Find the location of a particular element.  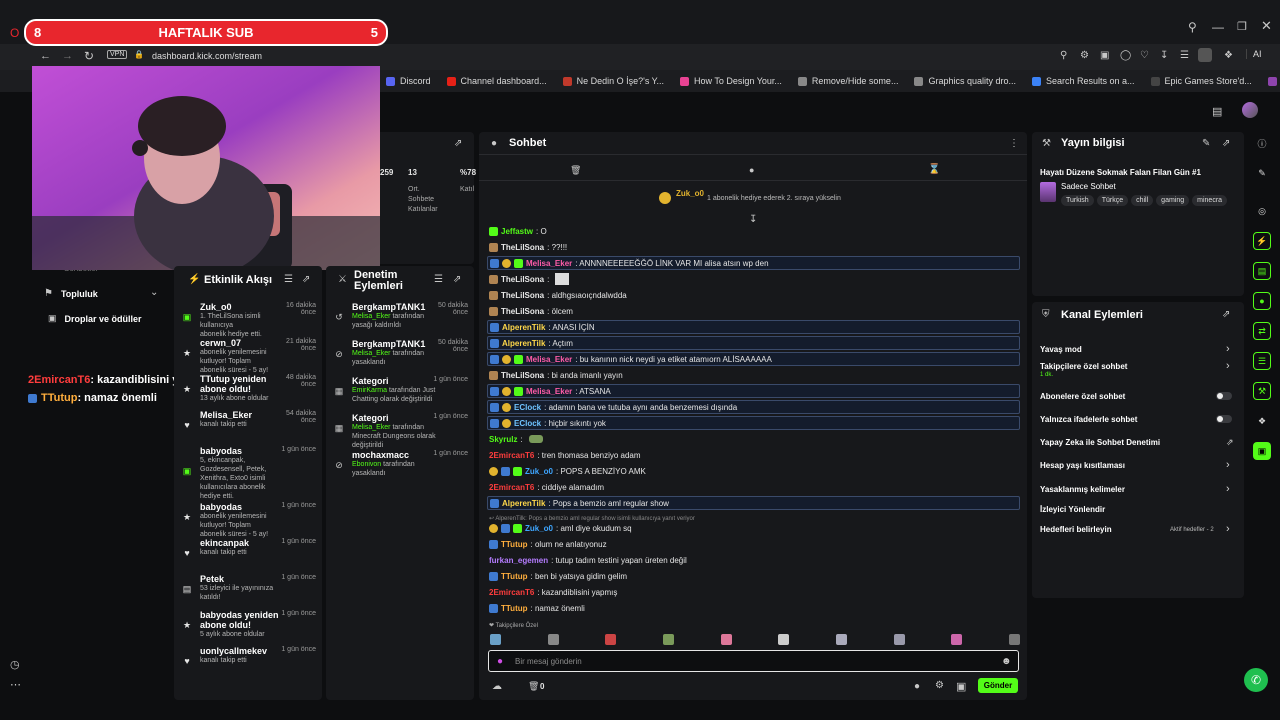

opera-logo-icon: O is located at coordinates (14, 33).